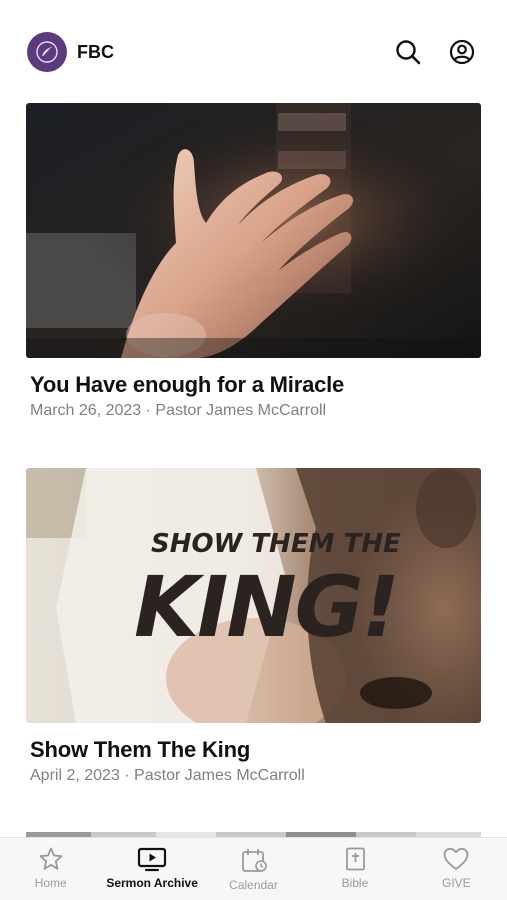 The image size is (507, 900). I want to click on tab-calendar: Calendar, so click(253, 869).